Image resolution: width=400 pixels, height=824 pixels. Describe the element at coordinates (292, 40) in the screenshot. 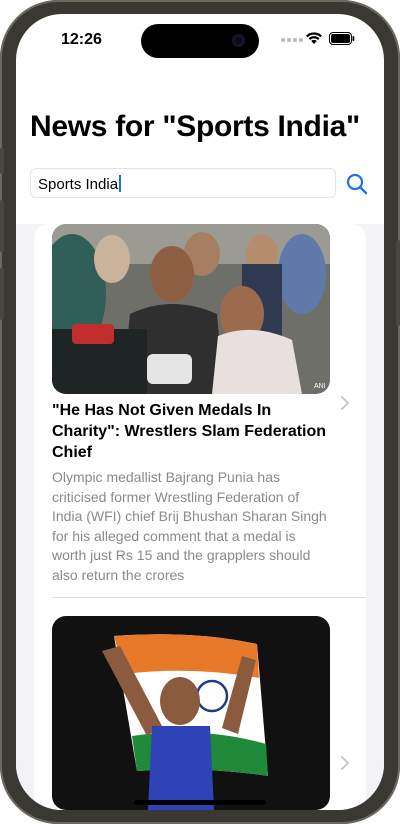

I see `cellular-signal-icon` at that location.